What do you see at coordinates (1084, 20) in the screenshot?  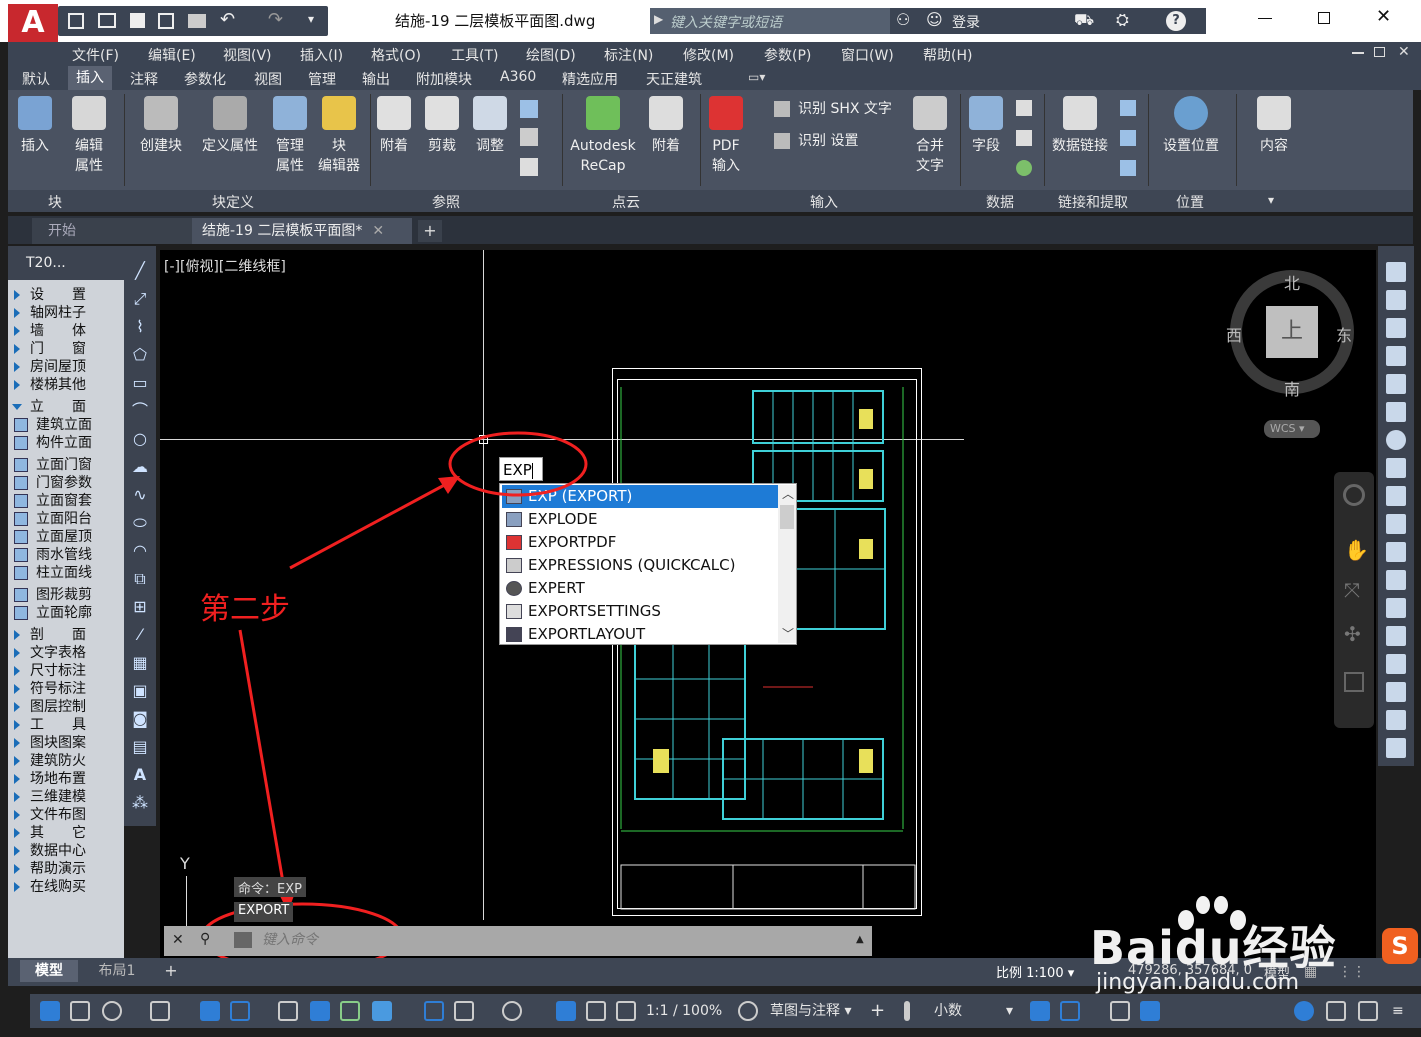 I see `cart-icon: ⛟` at bounding box center [1084, 20].